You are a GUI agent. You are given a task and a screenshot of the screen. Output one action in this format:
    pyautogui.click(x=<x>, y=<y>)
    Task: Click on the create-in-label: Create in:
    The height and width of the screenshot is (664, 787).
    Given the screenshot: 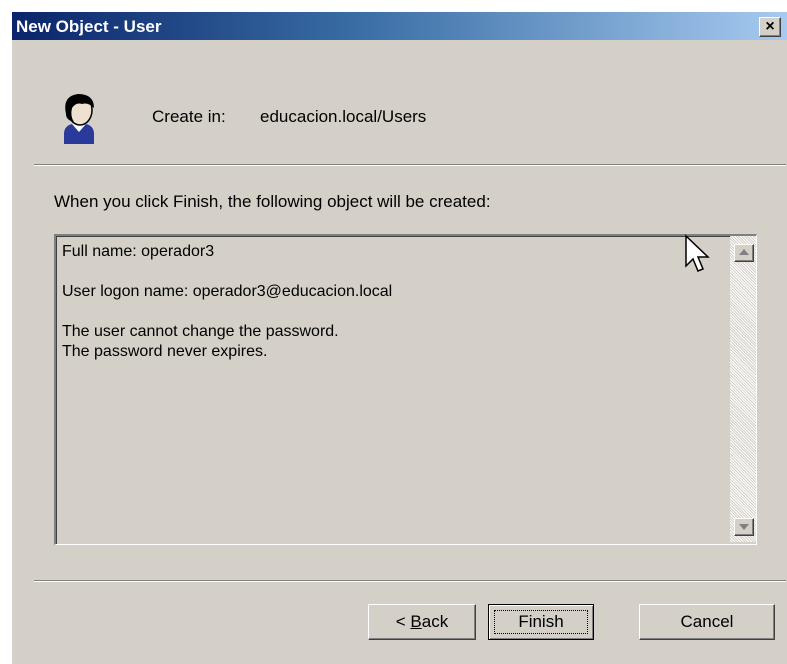 What is the action you would take?
    pyautogui.click(x=189, y=116)
    